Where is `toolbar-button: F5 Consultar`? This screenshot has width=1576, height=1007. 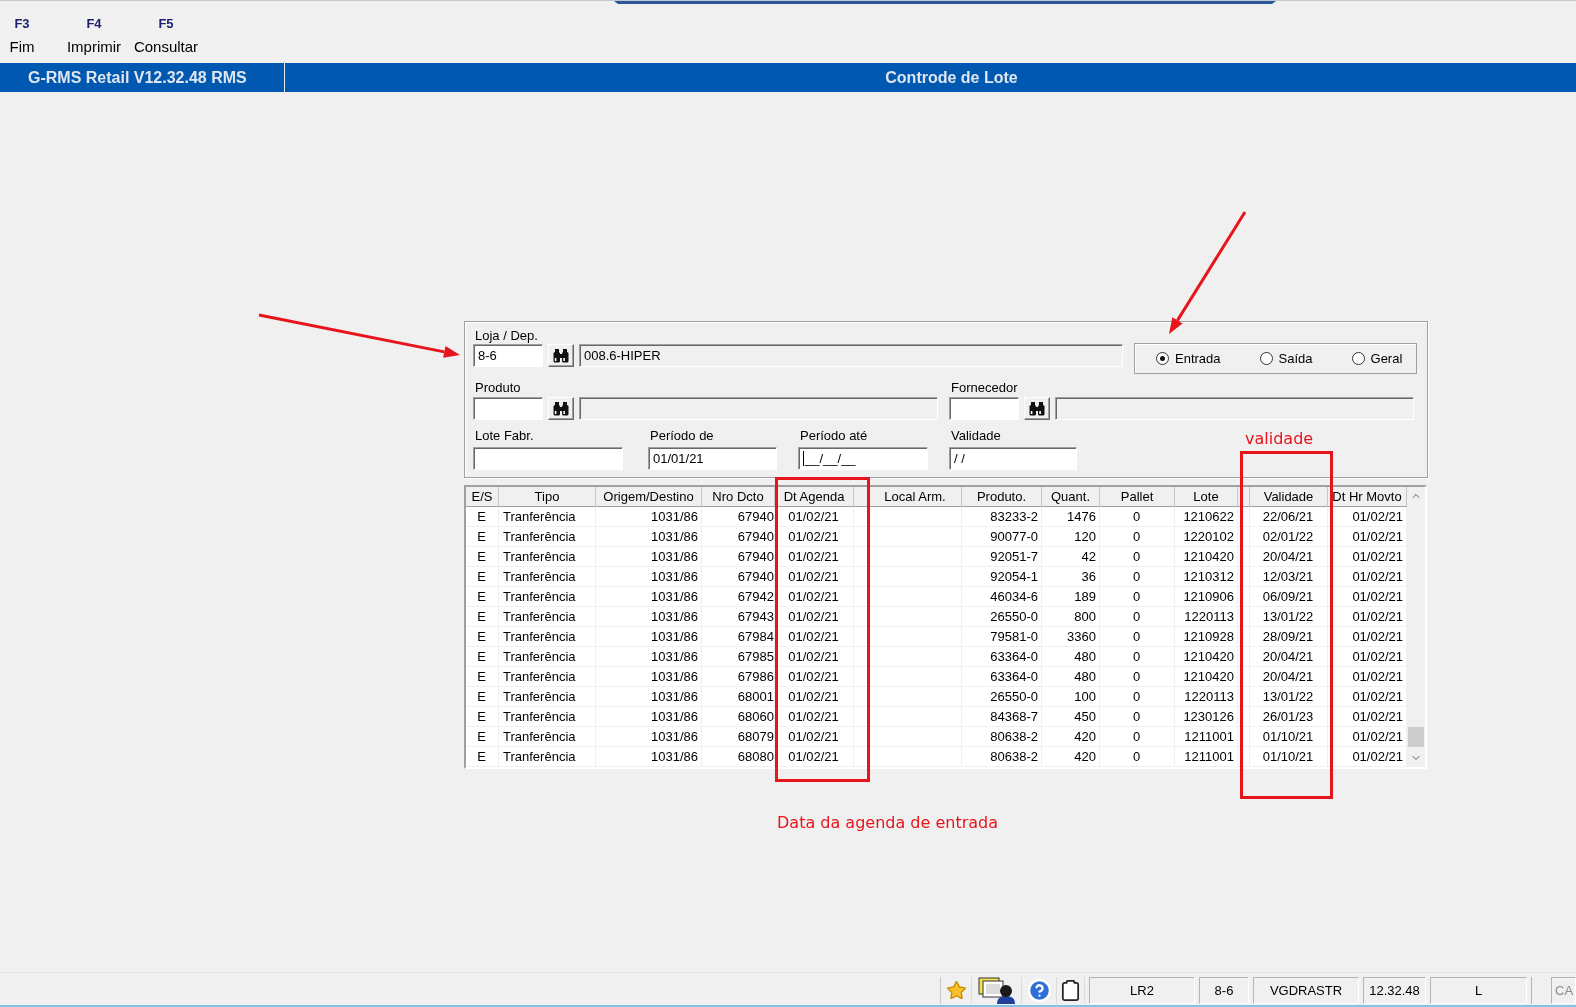 toolbar-button: F5 Consultar is located at coordinates (166, 31).